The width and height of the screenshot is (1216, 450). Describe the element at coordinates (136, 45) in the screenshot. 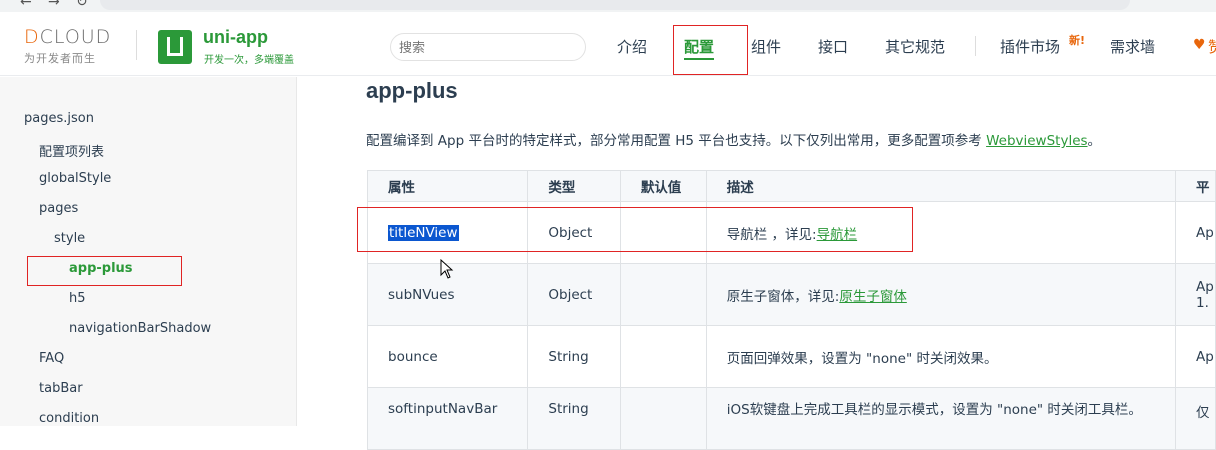

I see `logo-divider` at that location.